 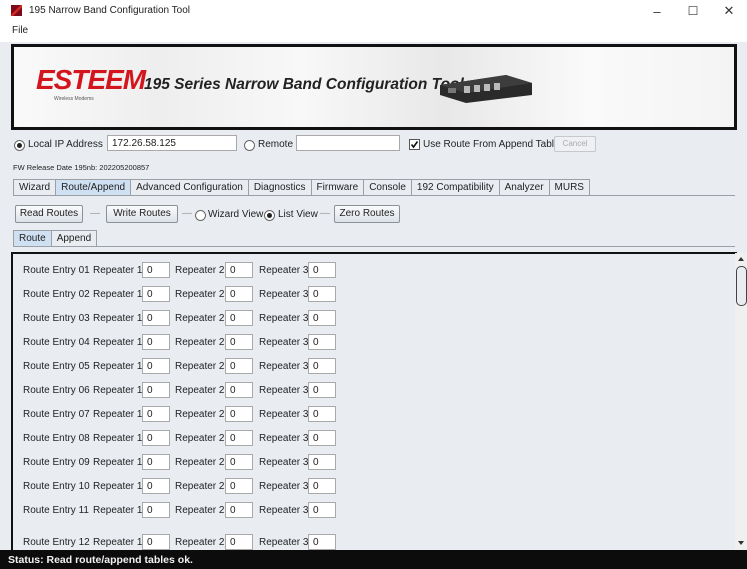 What do you see at coordinates (741, 259) in the screenshot?
I see `scroll-up-icon` at bounding box center [741, 259].